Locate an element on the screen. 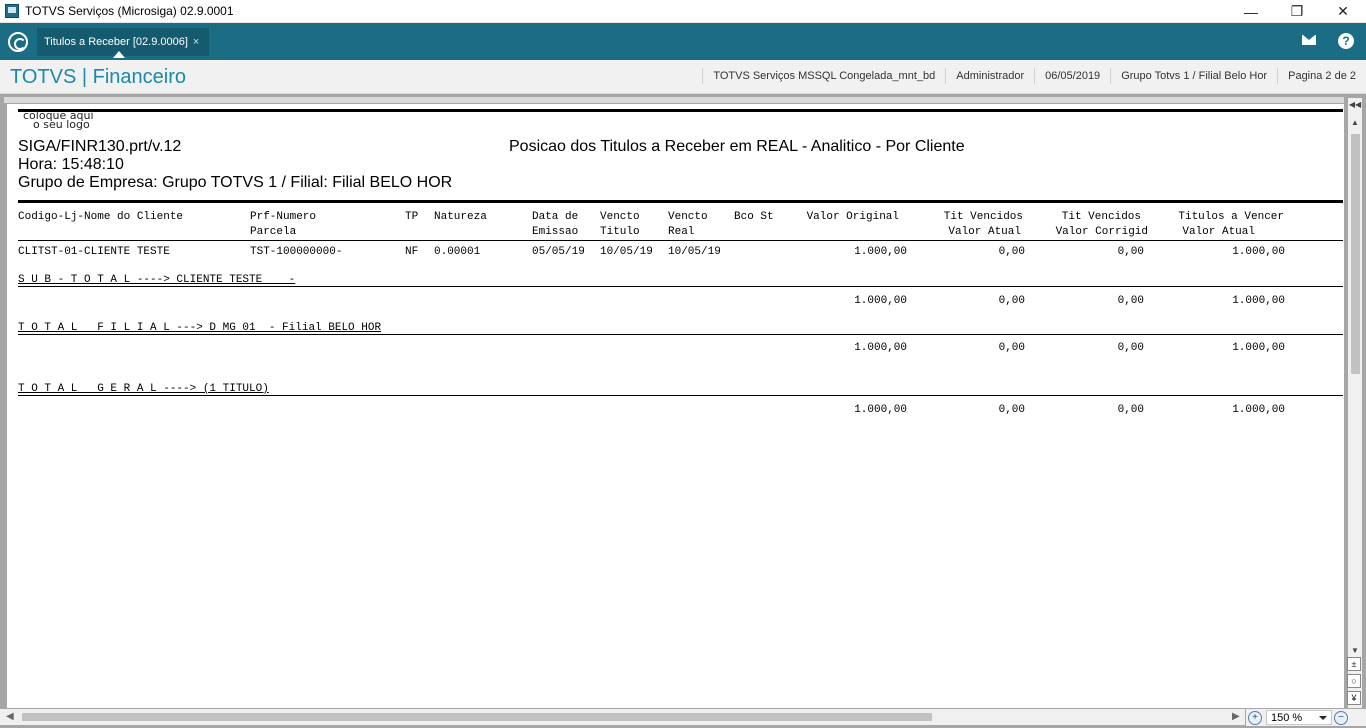 This screenshot has width=1366, height=728. columns-rule is located at coordinates (680, 240).